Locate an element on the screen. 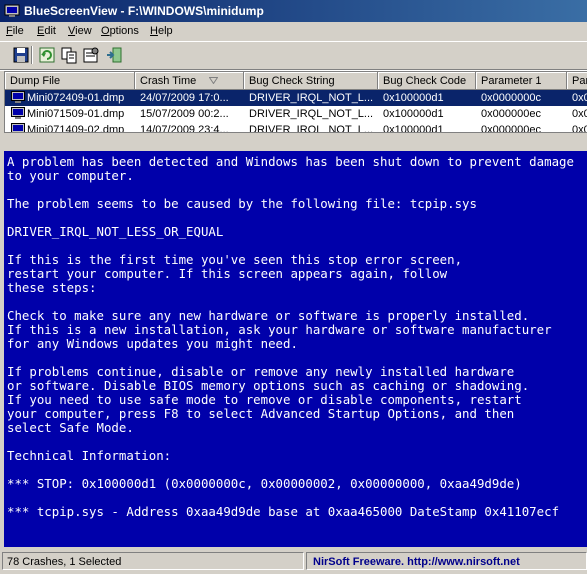 This screenshot has height=574, width=587. menu-file: File is located at coordinates (15, 31).